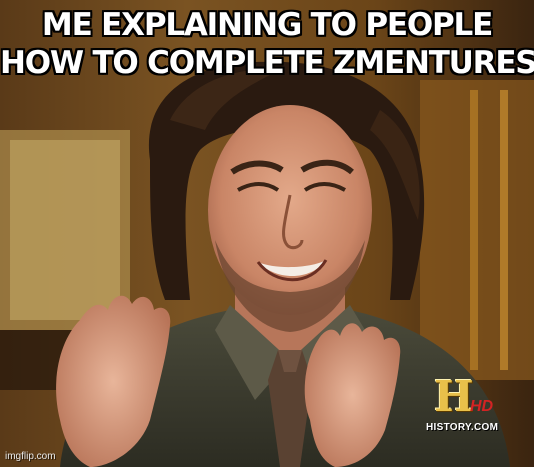  What do you see at coordinates (267, 25) in the screenshot?
I see `caption-line-1: ME EXPLAINING TO PEOPLE` at bounding box center [267, 25].